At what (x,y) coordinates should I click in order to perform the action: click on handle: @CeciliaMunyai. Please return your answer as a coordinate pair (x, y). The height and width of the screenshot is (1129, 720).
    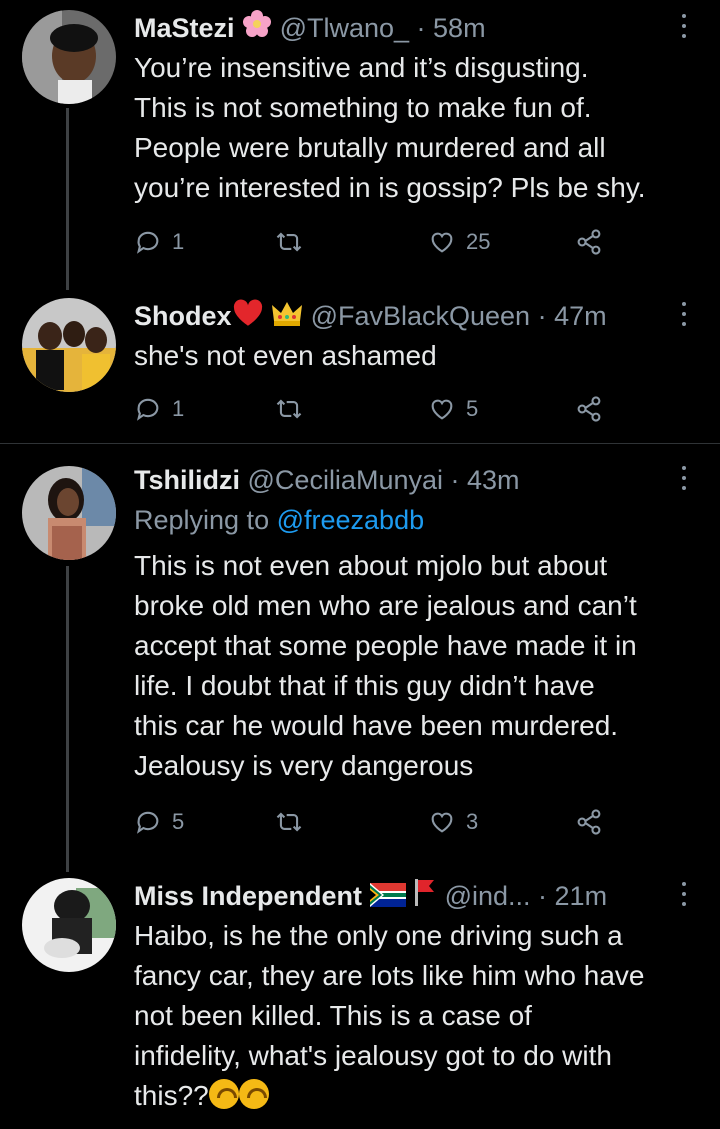
    Looking at the image, I should click on (345, 480).